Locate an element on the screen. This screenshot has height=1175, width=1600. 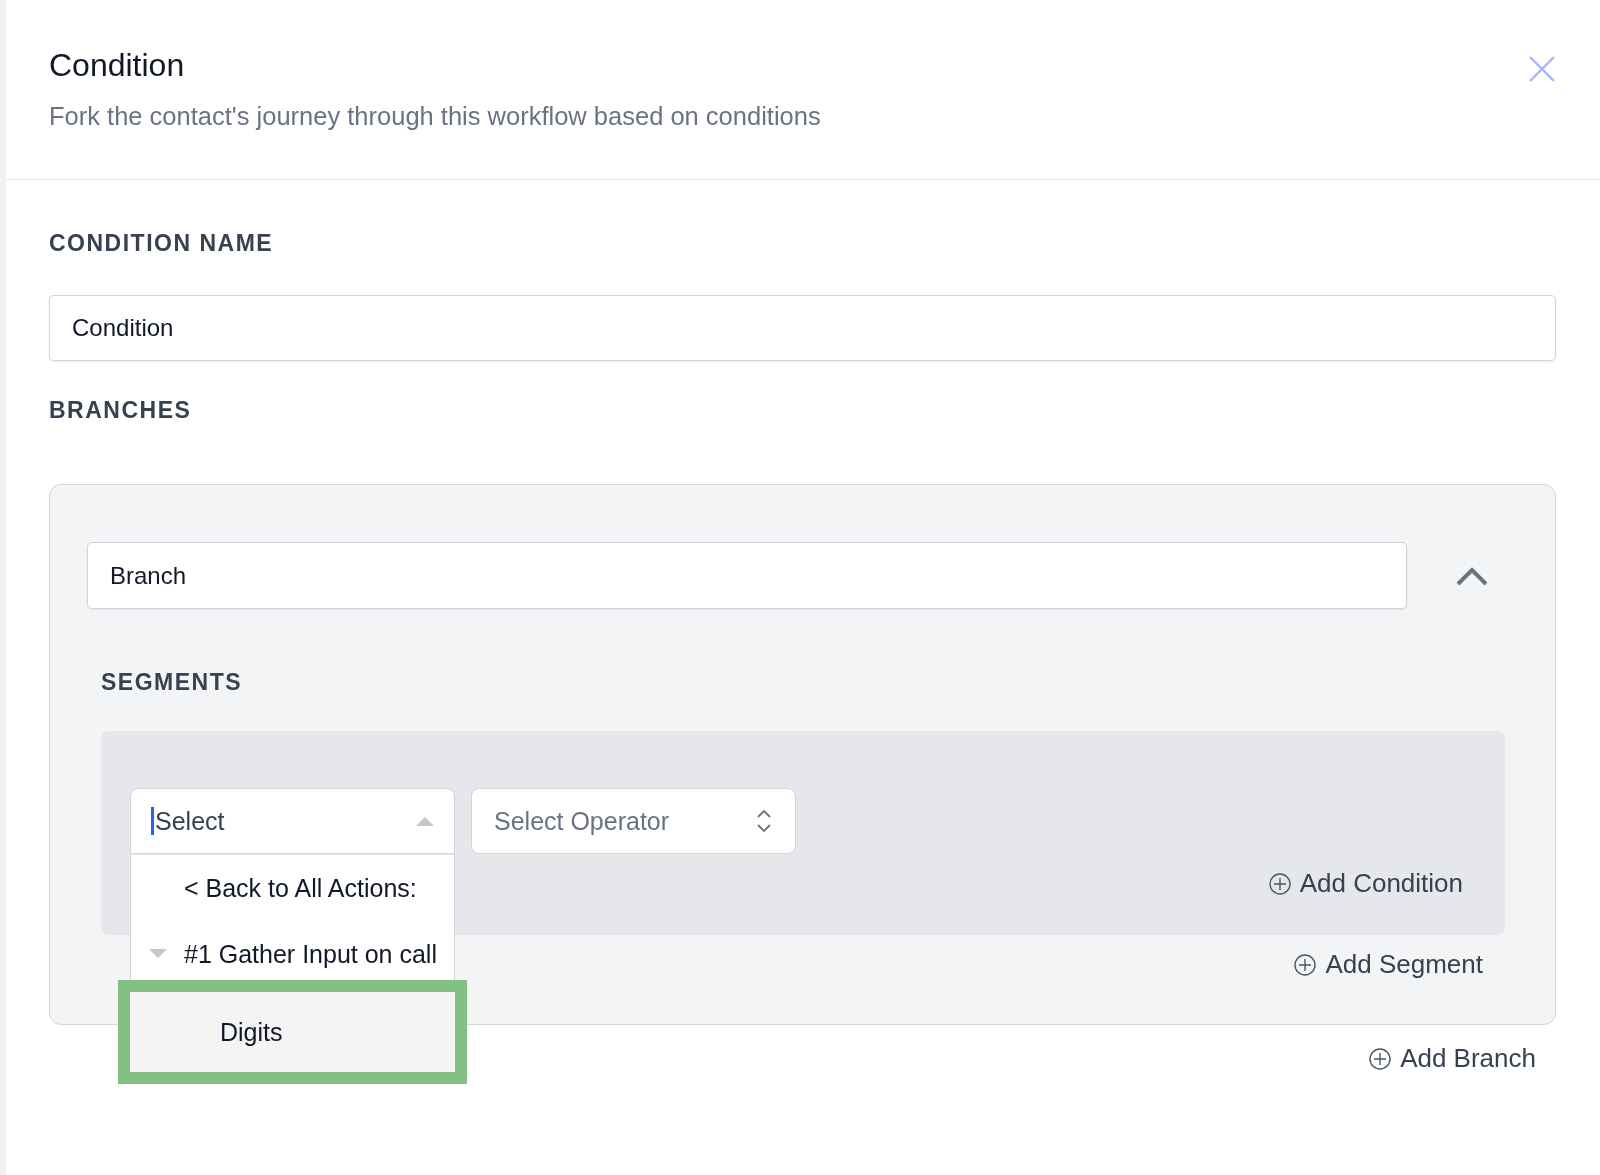
collapse-button is located at coordinates (1472, 575).